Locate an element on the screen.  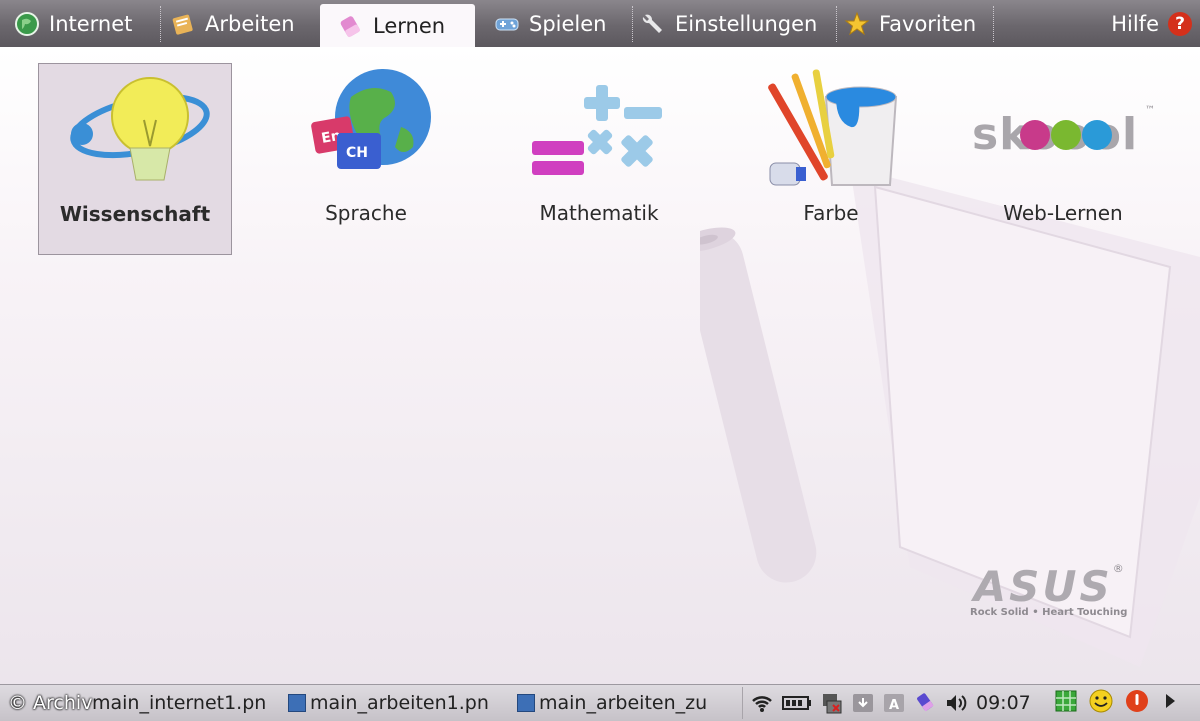
taskbar-window-item: main_arbeiten_zu is located at coordinates (612, 703).